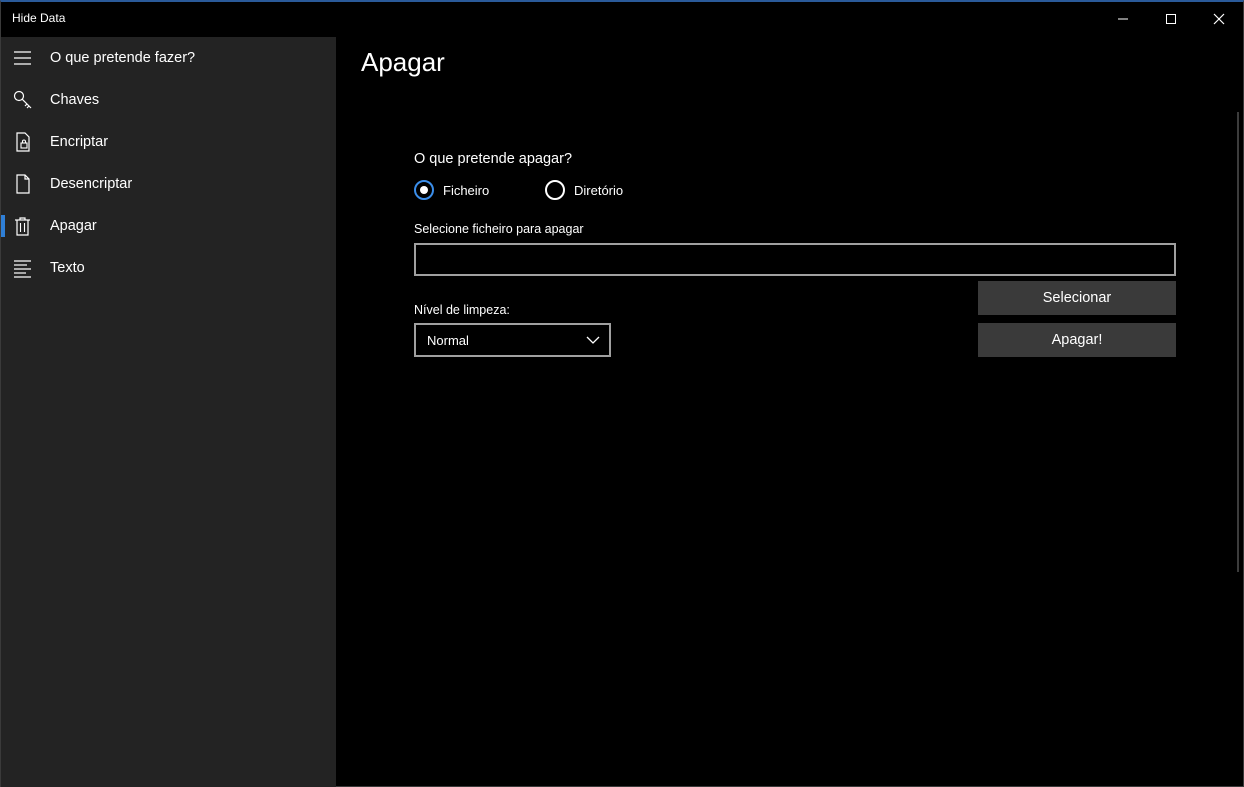 This screenshot has height=787, width=1244. I want to click on select-value: Normal, so click(448, 340).